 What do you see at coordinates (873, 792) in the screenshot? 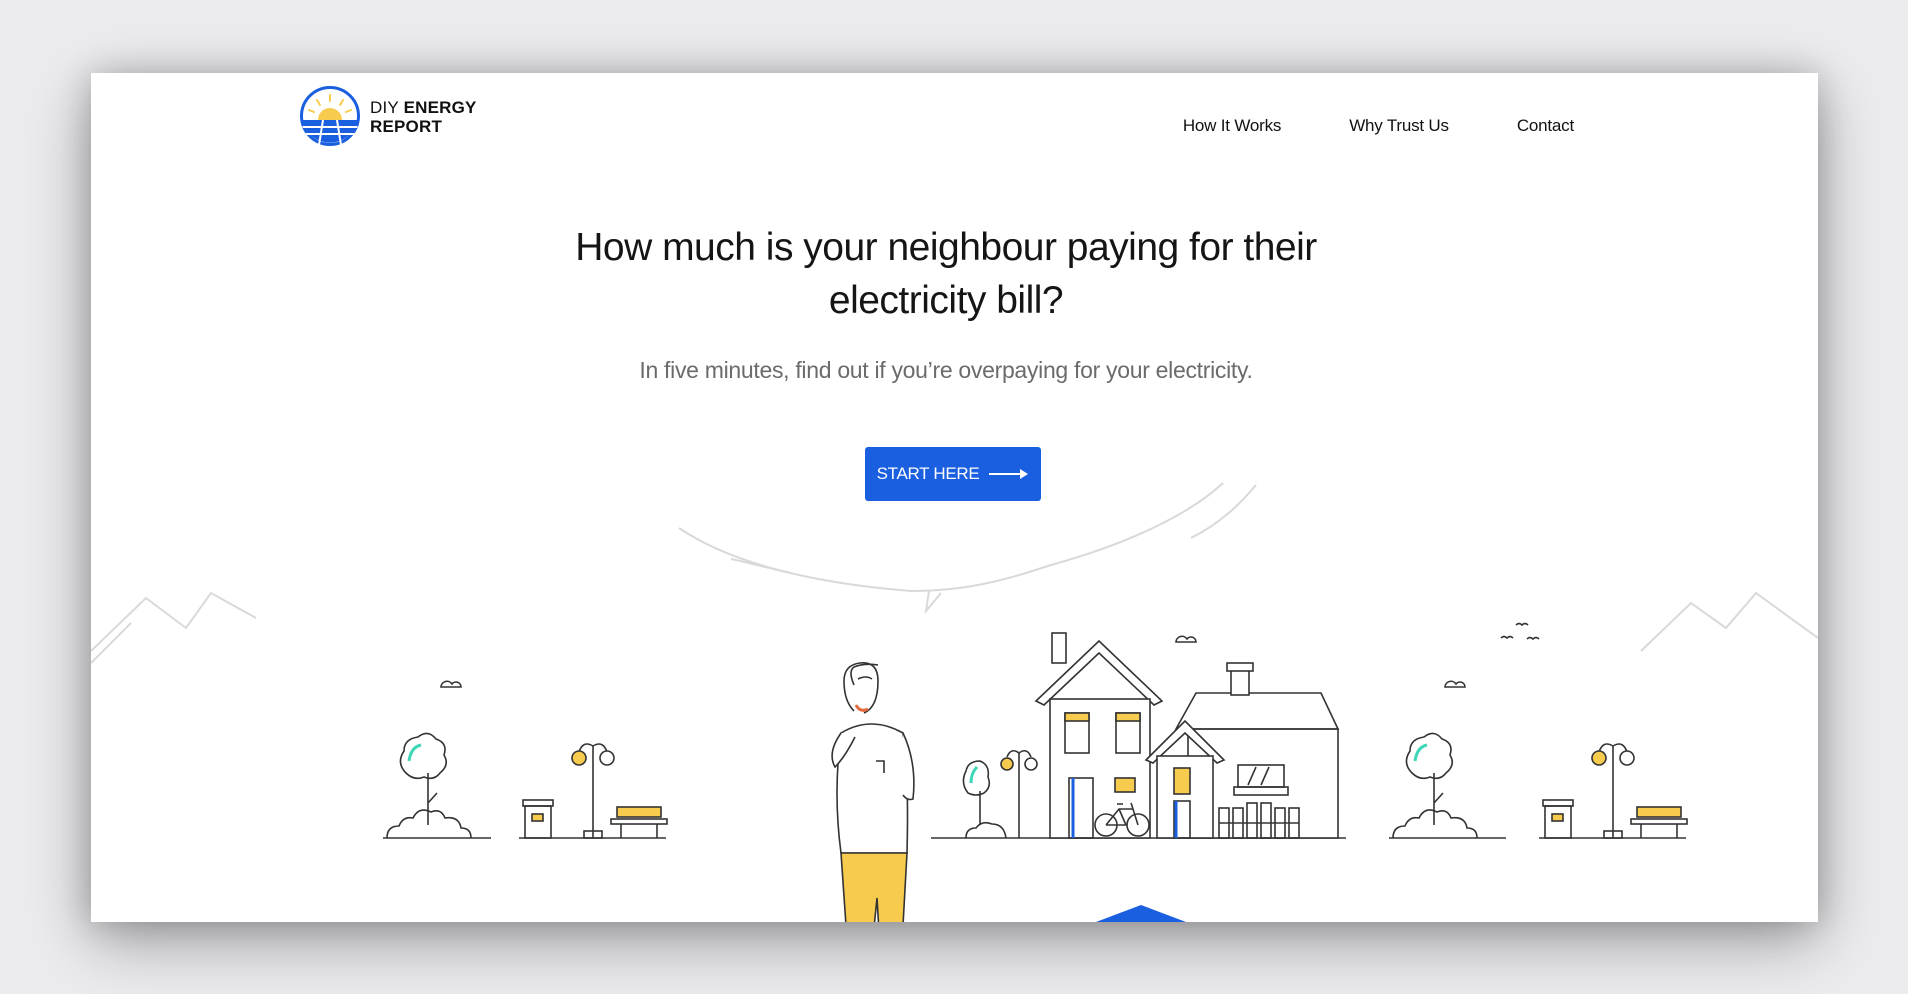
I see `person-illustration` at bounding box center [873, 792].